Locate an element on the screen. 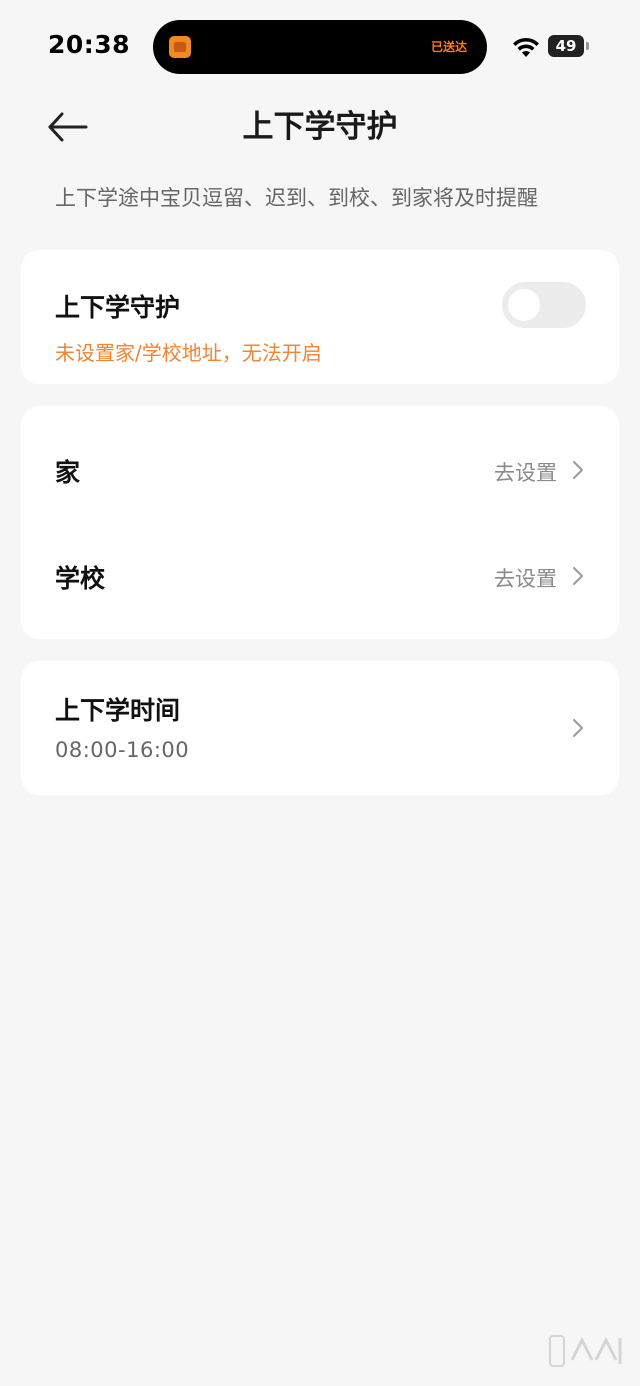 The height and width of the screenshot is (1386, 640). home-address-row: 家 去设置 is located at coordinates (320, 470).